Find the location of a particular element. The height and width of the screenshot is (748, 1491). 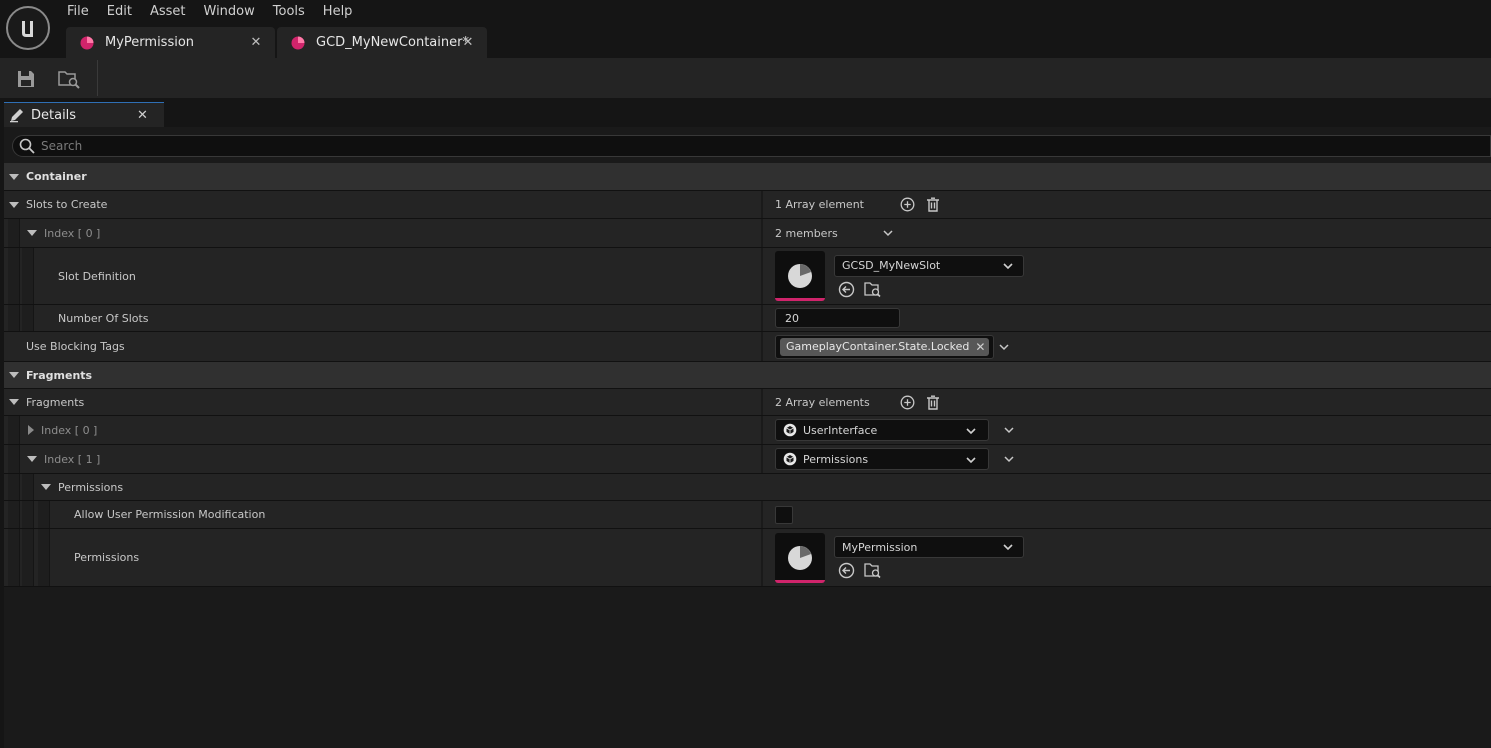

property-name: Number Of Slots is located at coordinates (103, 318).